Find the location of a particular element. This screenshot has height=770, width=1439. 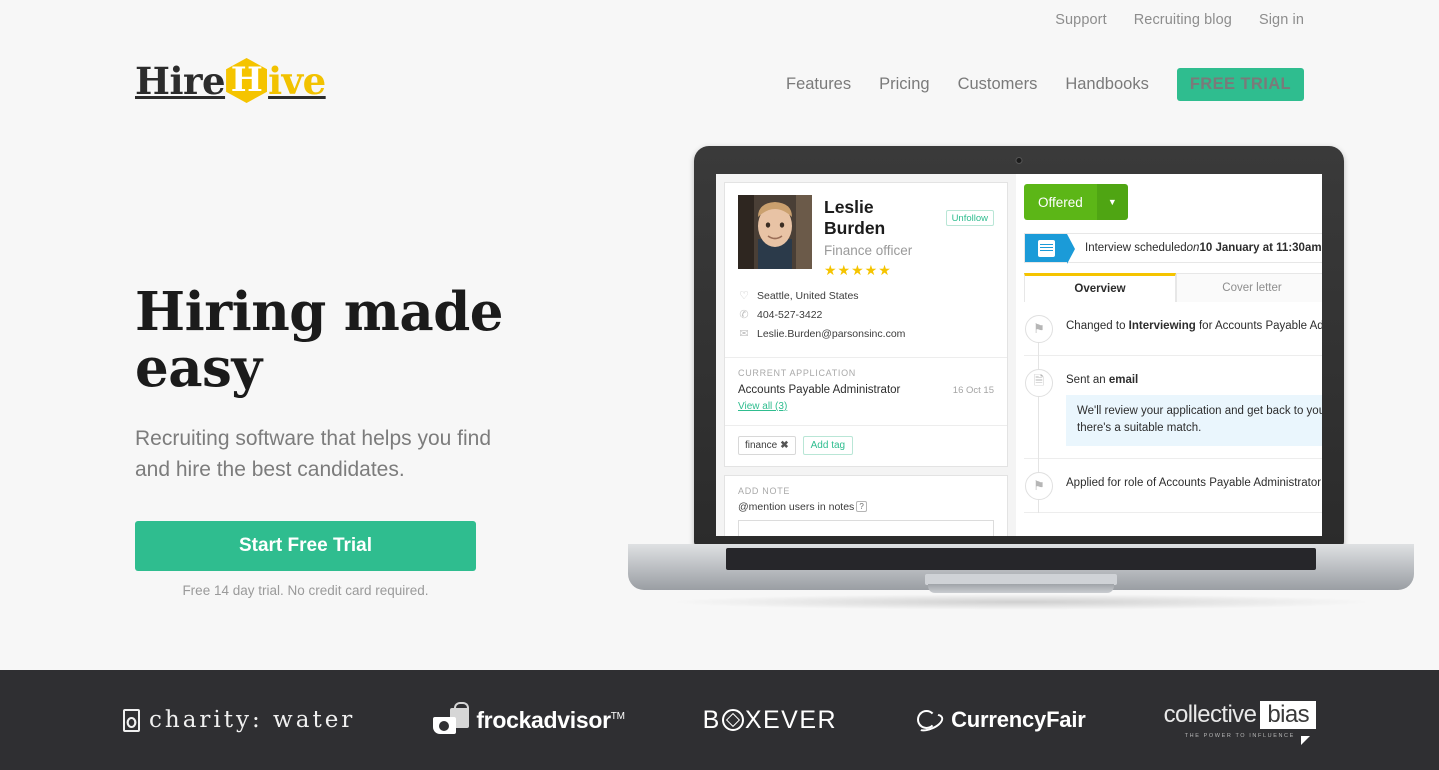

banner-text-bold: 10 January at 11:30am is located at coordinates (1260, 248).